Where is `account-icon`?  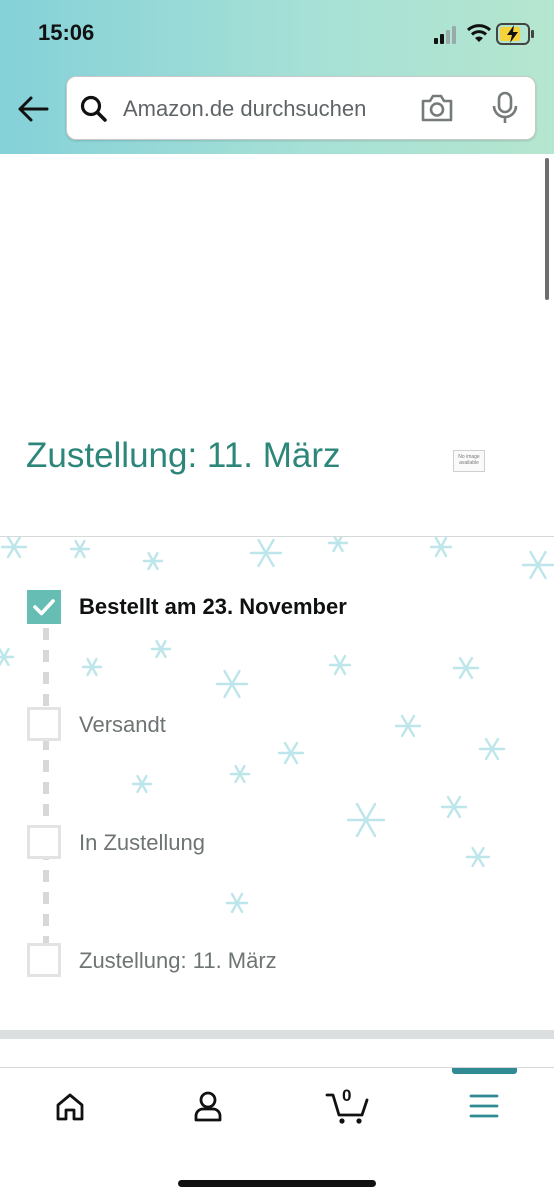
account-icon is located at coordinates (208, 1106).